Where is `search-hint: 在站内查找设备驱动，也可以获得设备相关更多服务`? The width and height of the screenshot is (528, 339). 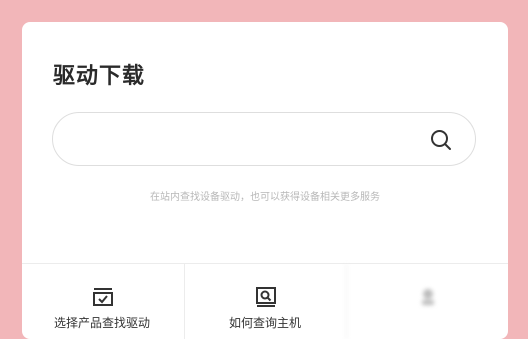 search-hint: 在站内查找设备驱动，也可以获得设备相关更多服务 is located at coordinates (265, 197).